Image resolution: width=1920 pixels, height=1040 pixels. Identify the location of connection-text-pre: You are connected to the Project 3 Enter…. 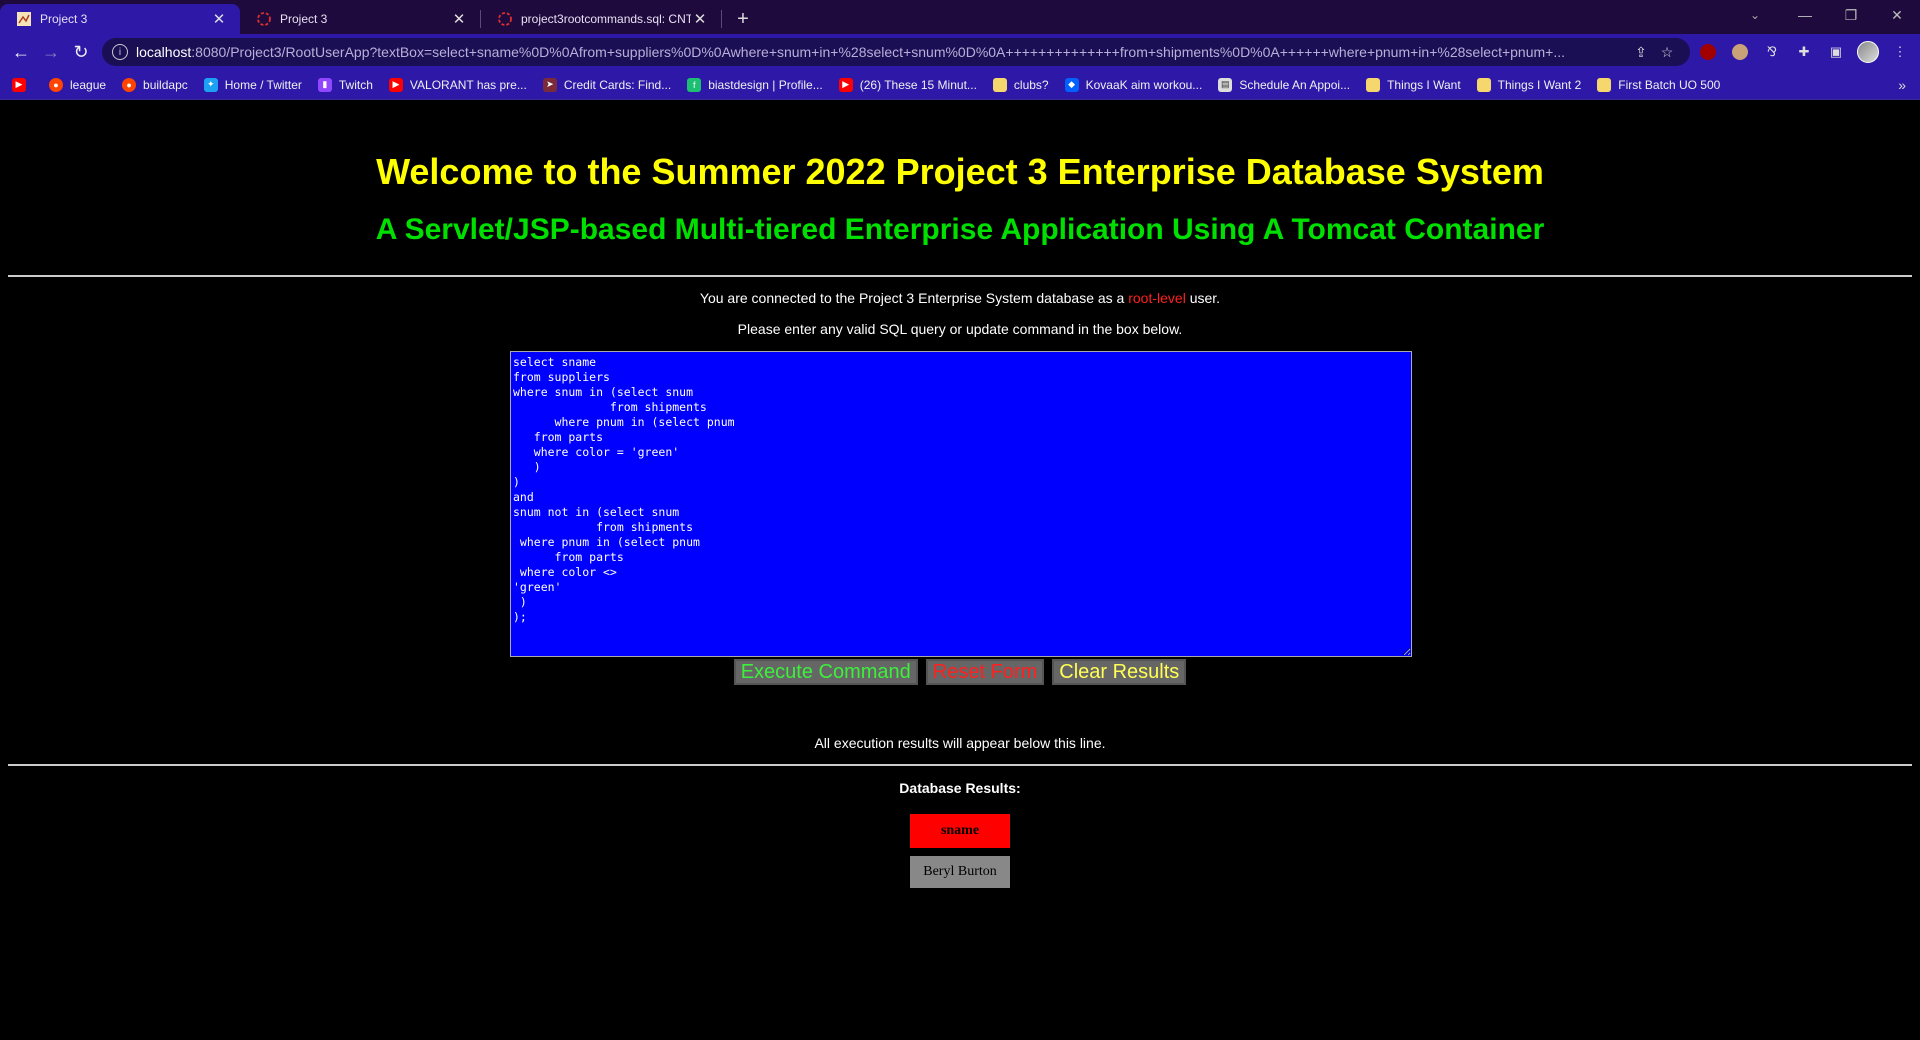
(914, 298).